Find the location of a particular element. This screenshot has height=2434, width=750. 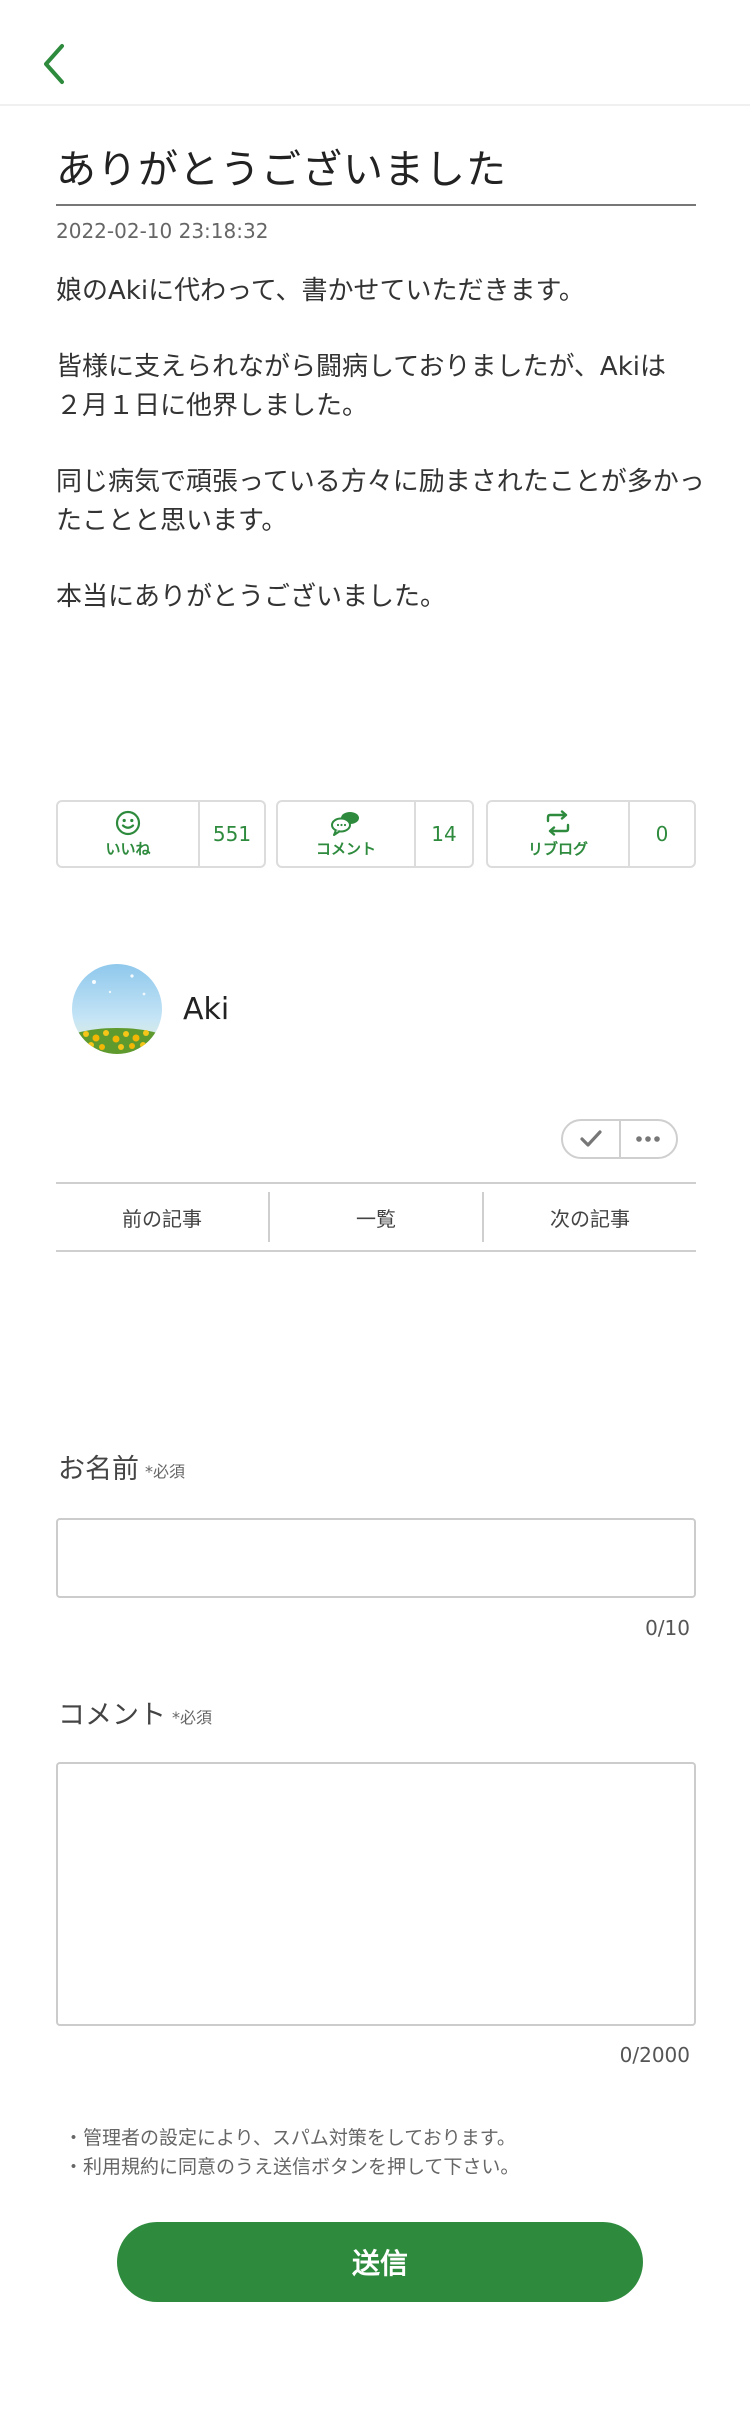

article-list-link: 一覧 is located at coordinates (375, 1217).